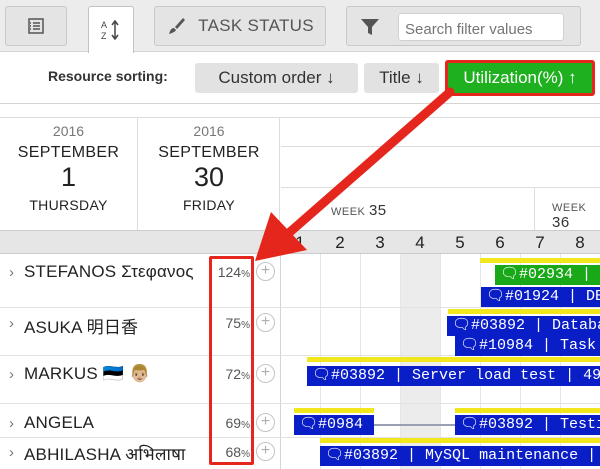 This screenshot has width=600, height=469. Describe the element at coordinates (209, 205) in the screenshot. I see `end-weekday: FRIDAY` at that location.